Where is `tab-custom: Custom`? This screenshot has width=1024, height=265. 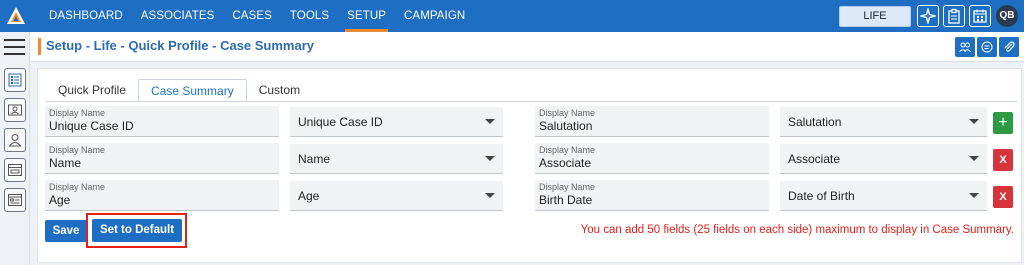 tab-custom: Custom is located at coordinates (279, 90).